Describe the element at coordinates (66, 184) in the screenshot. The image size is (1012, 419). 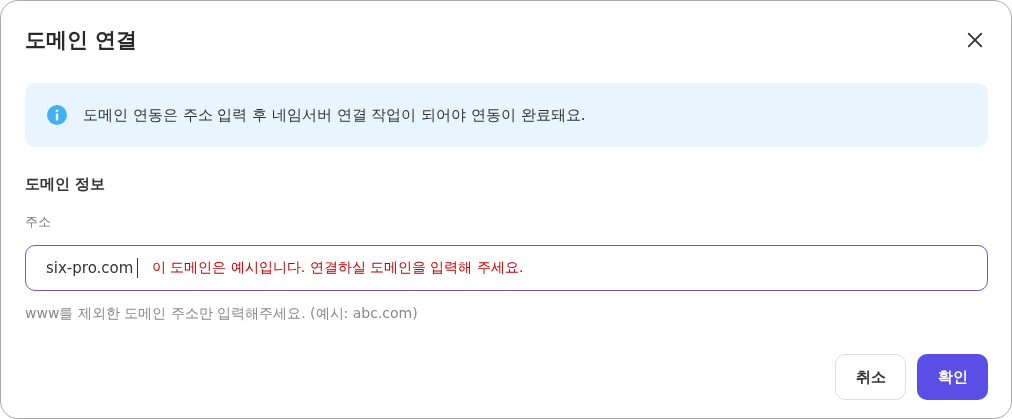
I see `section-title: 도메인 정보` at that location.